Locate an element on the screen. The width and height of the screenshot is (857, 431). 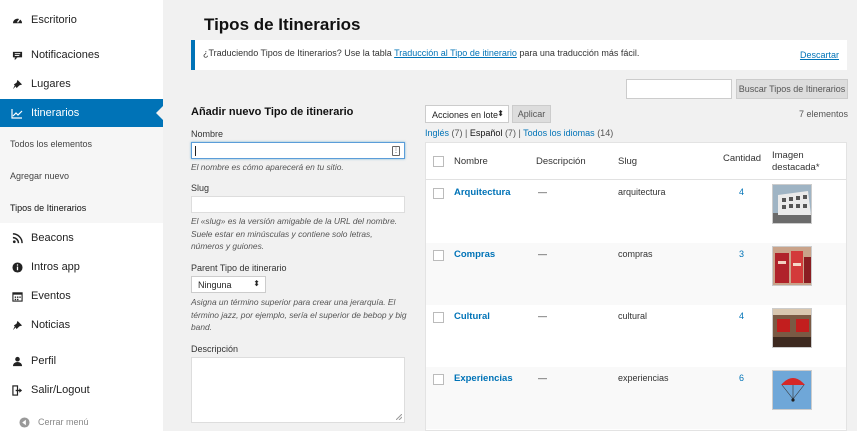
collapse-menu-button: Cerrar menú is located at coordinates (81, 422).